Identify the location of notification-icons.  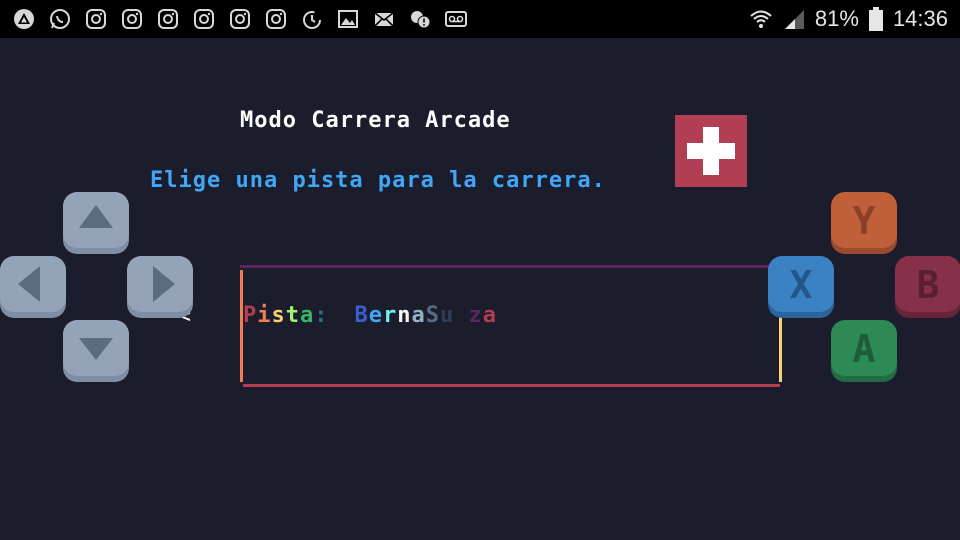
(233, 19).